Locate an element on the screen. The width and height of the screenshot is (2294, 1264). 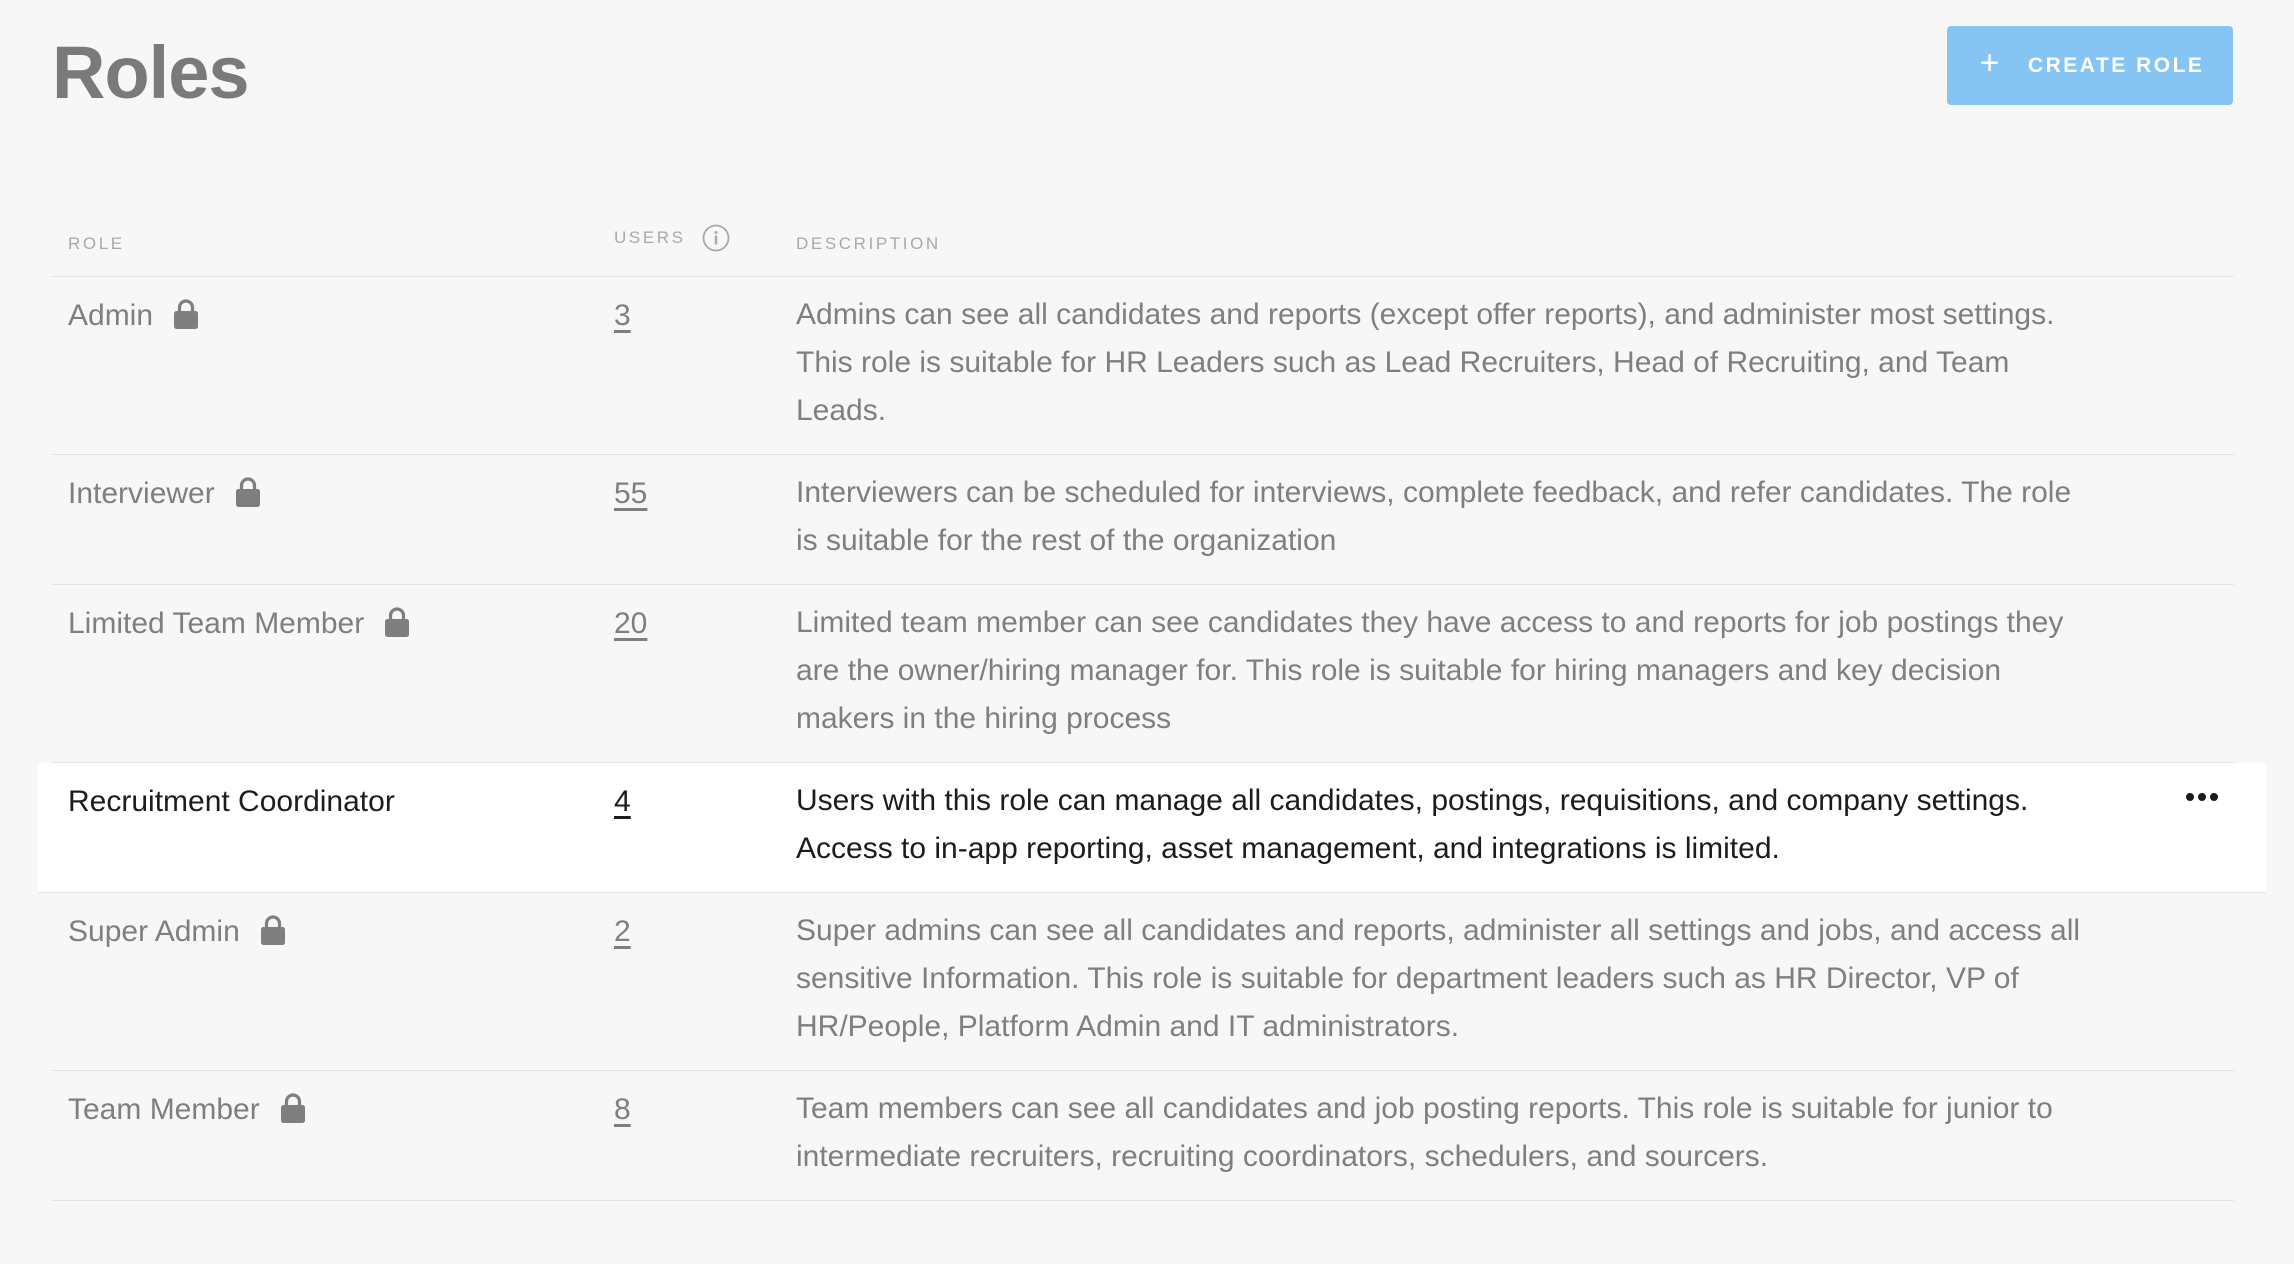
info-icon is located at coordinates (716, 238).